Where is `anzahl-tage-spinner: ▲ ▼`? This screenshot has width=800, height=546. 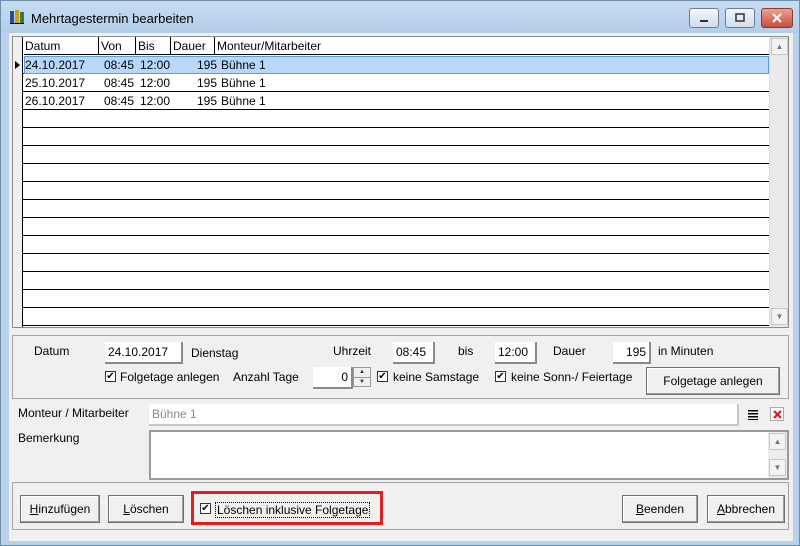 anzahl-tage-spinner: ▲ ▼ is located at coordinates (362, 377).